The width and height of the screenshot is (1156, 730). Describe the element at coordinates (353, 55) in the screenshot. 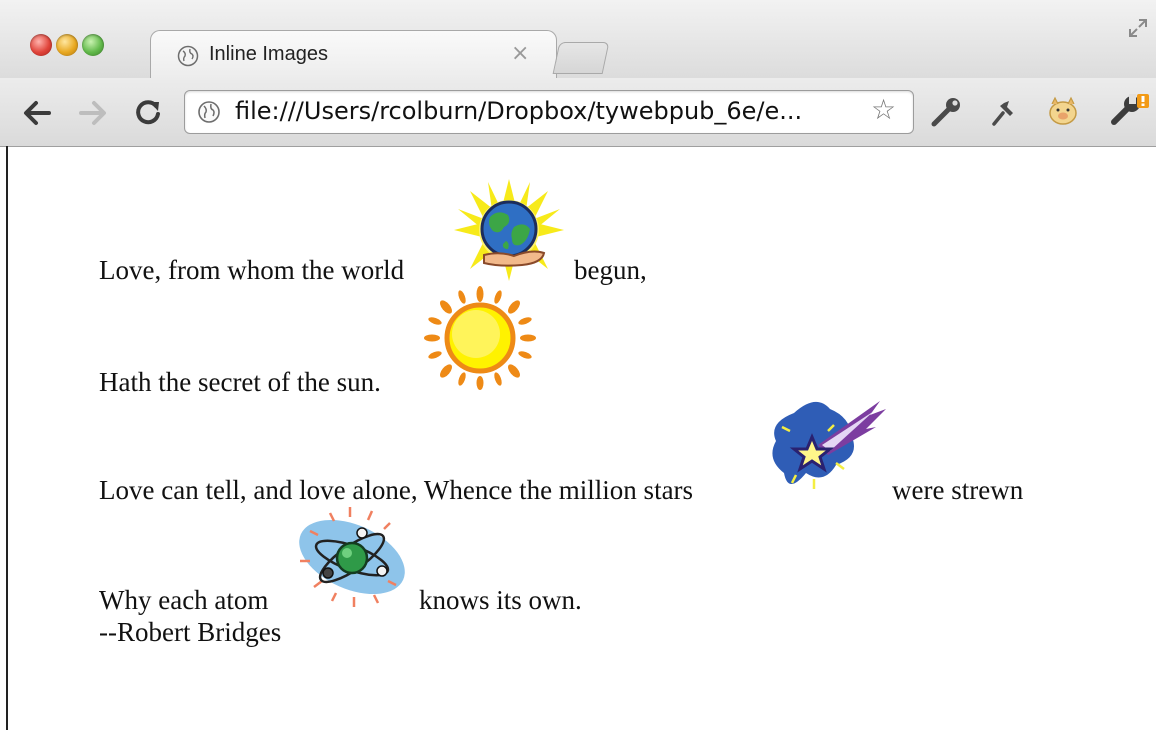

I see `tab-inline-images: Inline Images ×` at that location.